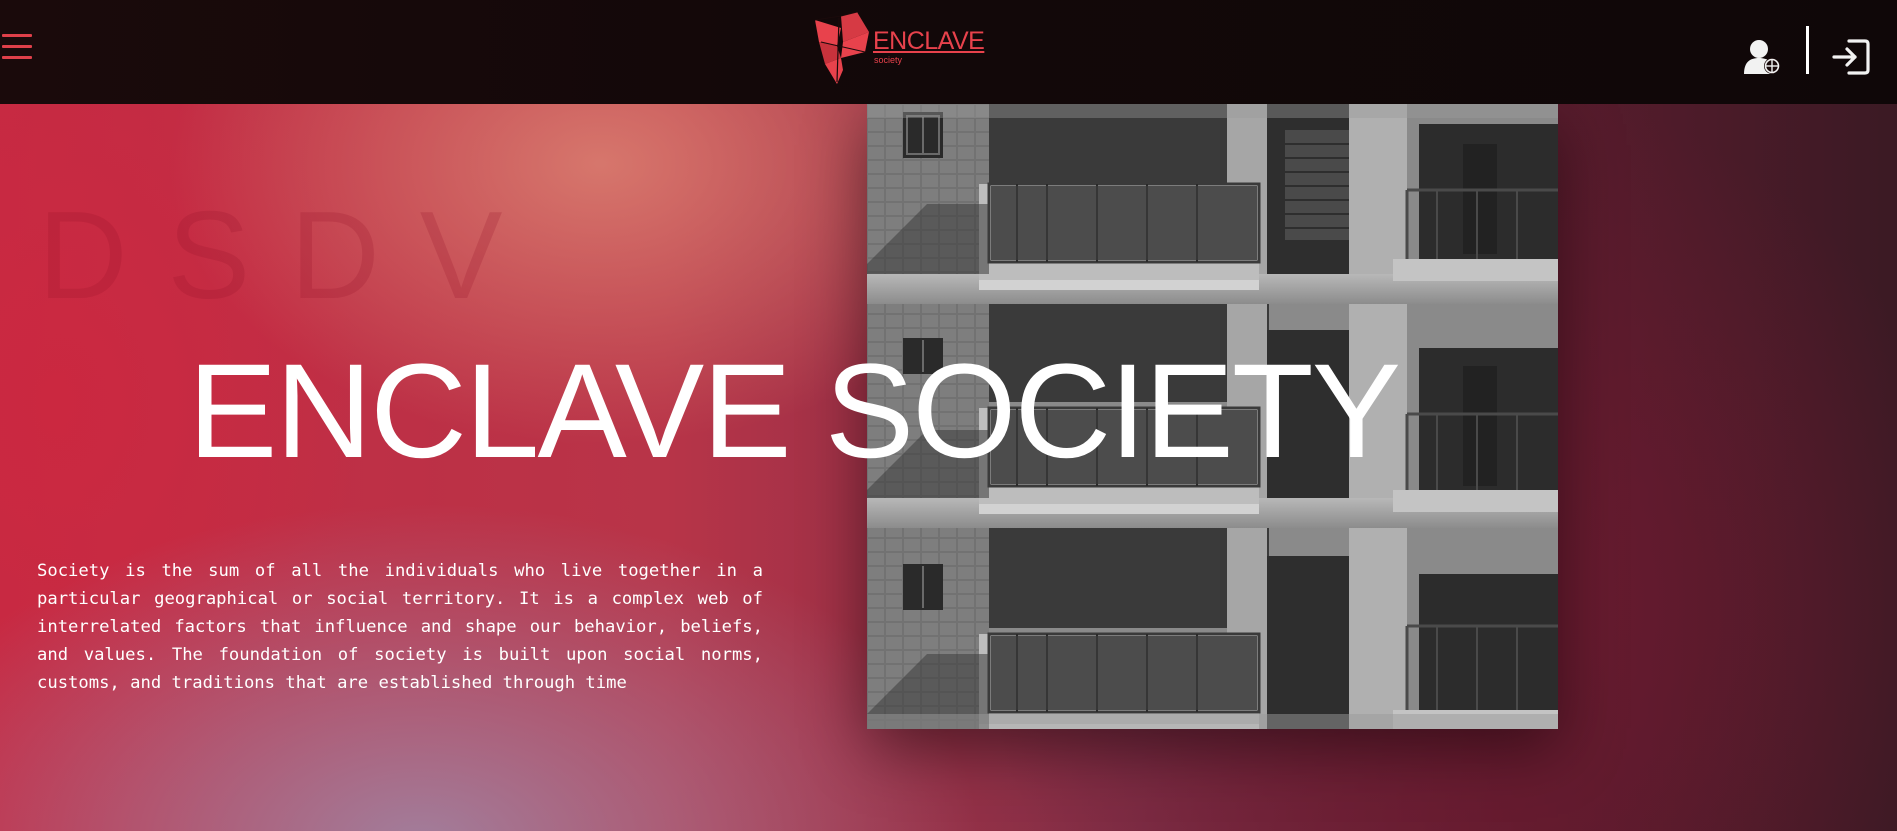  What do you see at coordinates (888, 60) in the screenshot?
I see `logo-tagline: society` at bounding box center [888, 60].